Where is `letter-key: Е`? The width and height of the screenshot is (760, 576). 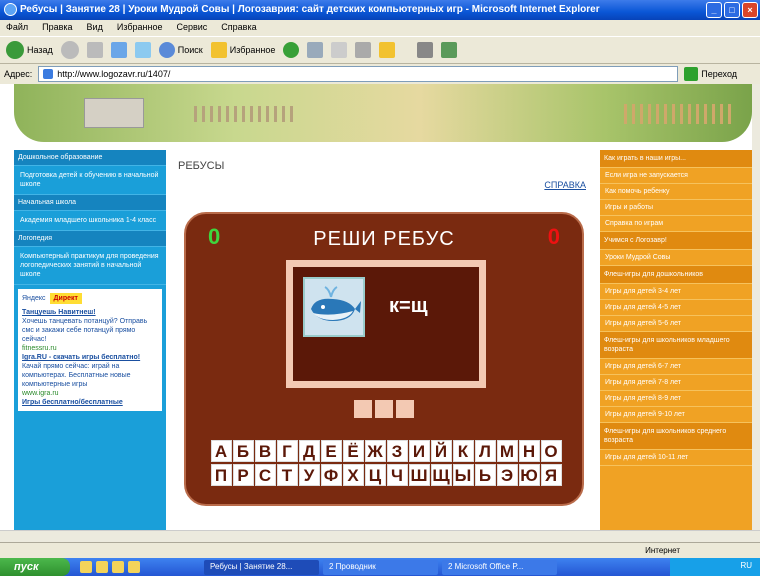
letter-key: Е is located at coordinates (331, 451).